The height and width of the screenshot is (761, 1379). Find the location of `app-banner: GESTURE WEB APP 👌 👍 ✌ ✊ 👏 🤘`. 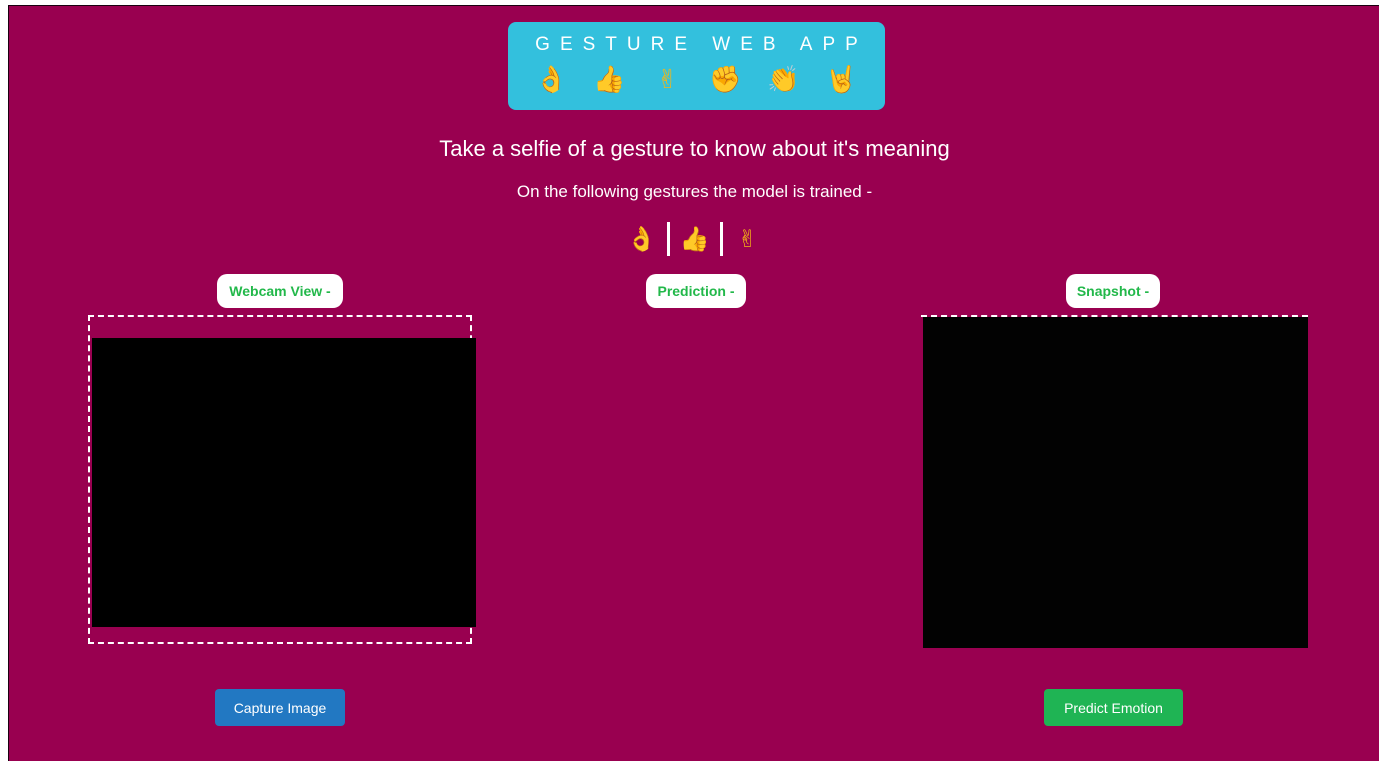

app-banner: GESTURE WEB APP 👌 👍 ✌ ✊ 👏 🤘 is located at coordinates (696, 66).